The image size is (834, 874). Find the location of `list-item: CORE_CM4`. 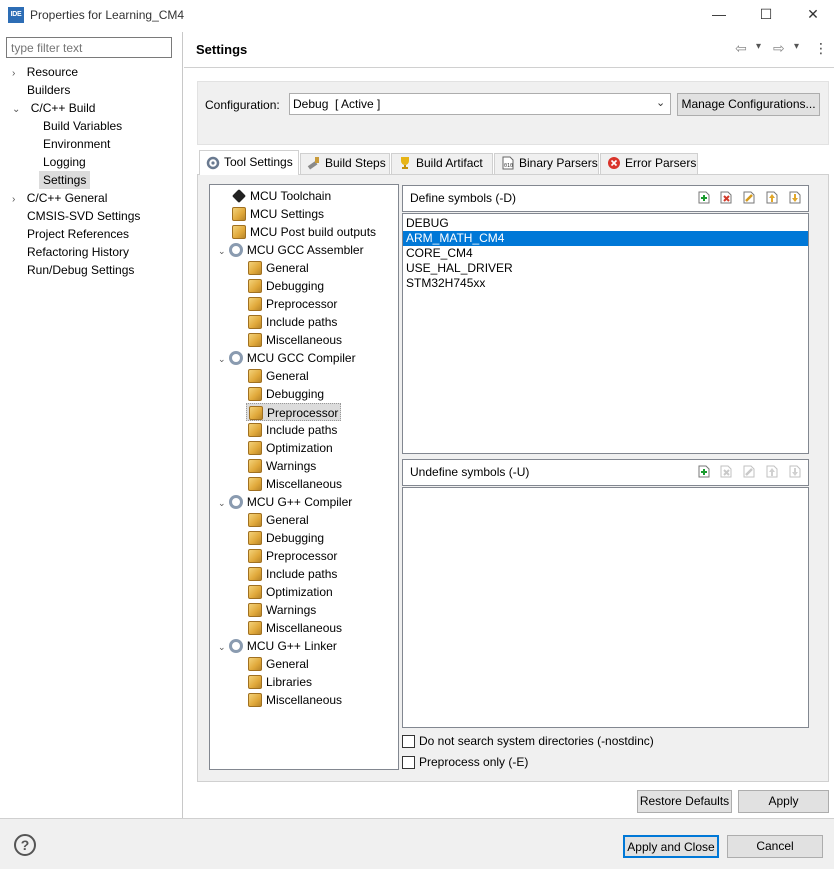

list-item: CORE_CM4 is located at coordinates (605, 253).